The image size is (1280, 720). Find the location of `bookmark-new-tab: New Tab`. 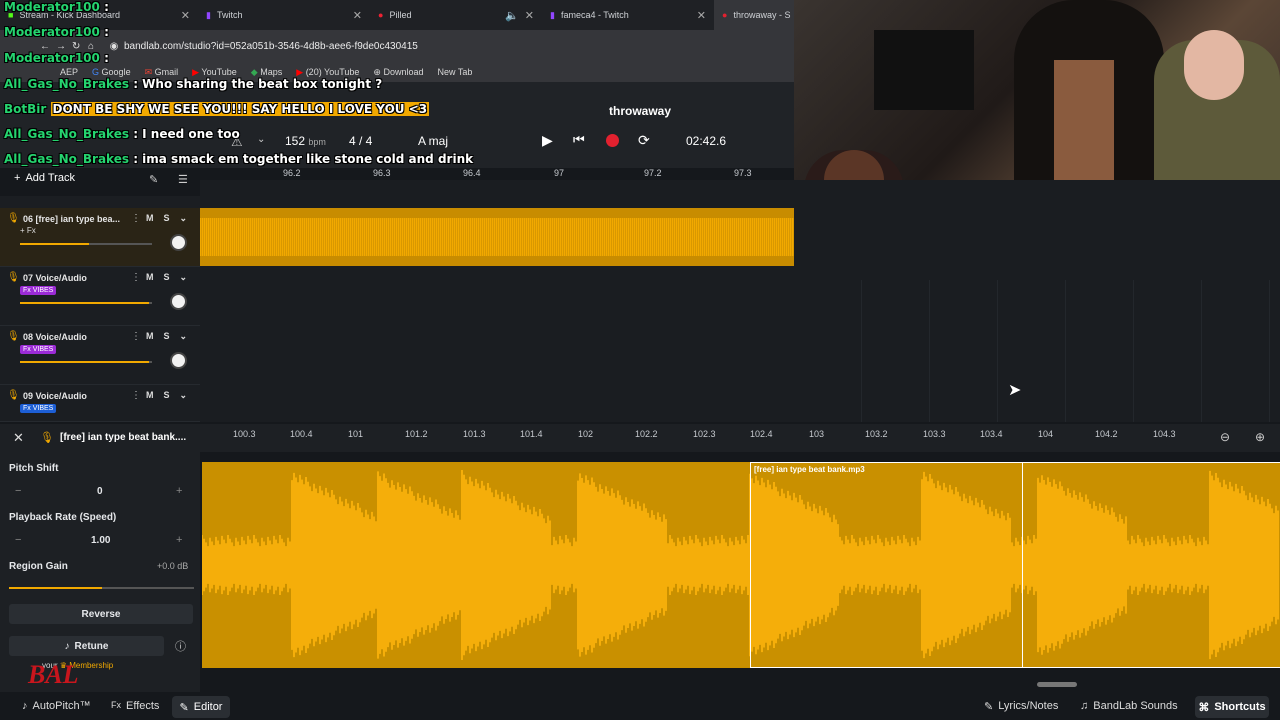

bookmark-new-tab: New Tab is located at coordinates (455, 72).